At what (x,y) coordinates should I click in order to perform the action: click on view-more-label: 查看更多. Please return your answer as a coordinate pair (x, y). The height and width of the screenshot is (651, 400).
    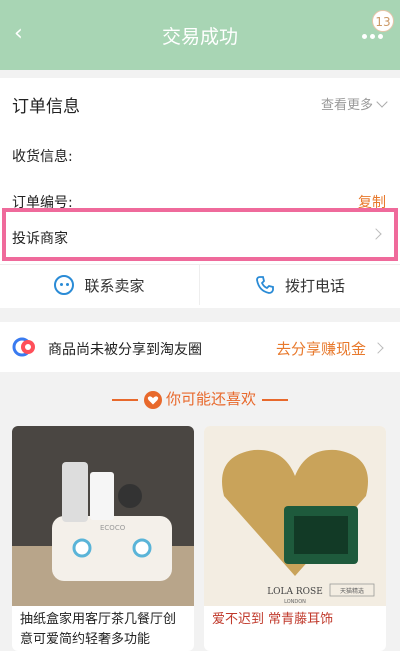
    Looking at the image, I should click on (346, 105).